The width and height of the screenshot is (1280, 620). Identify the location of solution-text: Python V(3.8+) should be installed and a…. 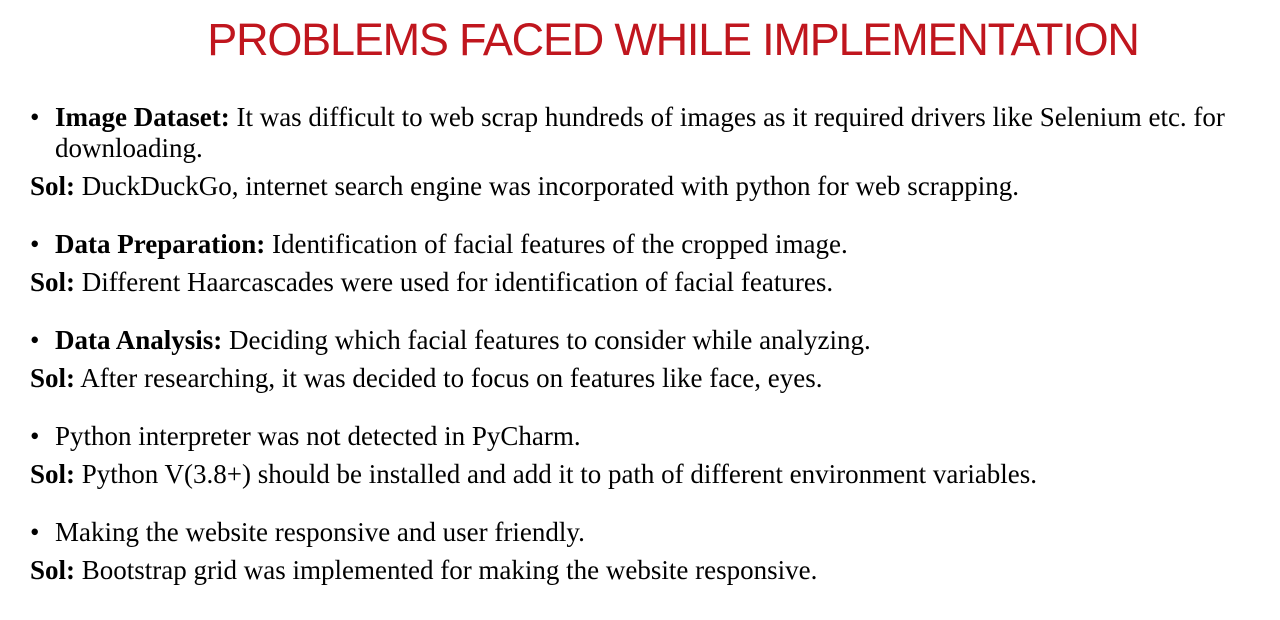
(556, 474).